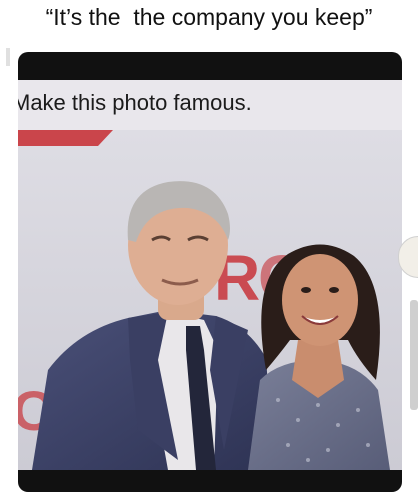  I want to click on post-header: Make this photo famous., so click(210, 105).